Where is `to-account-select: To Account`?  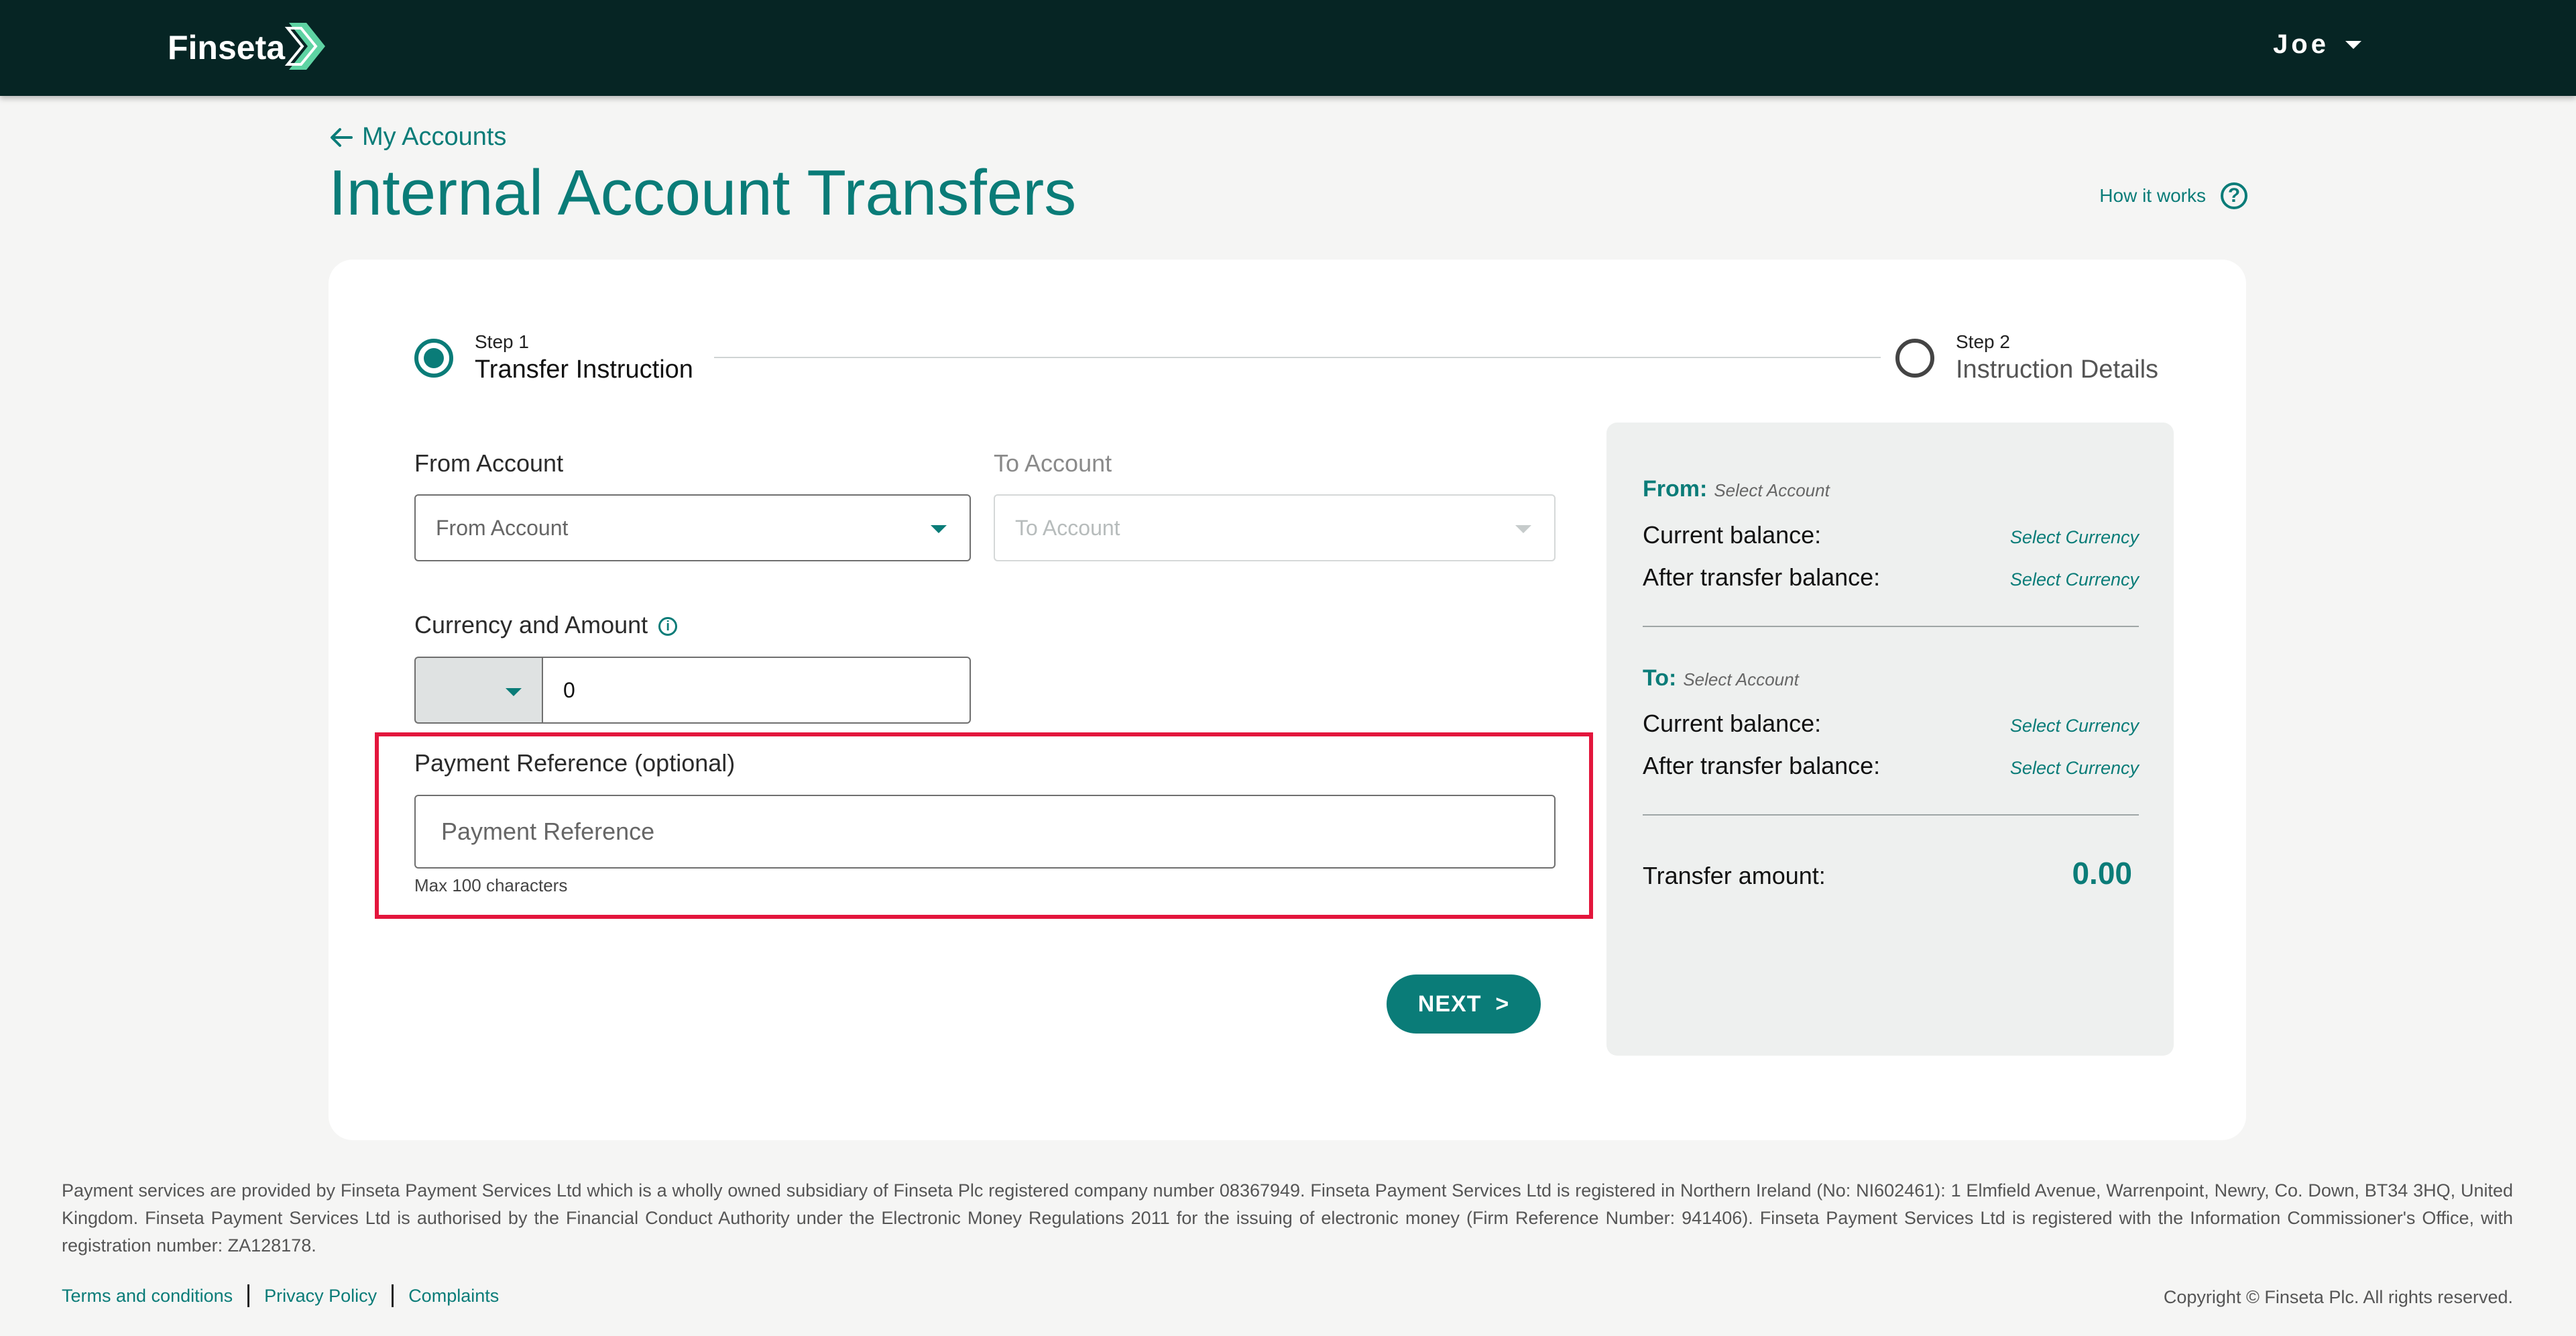 to-account-select: To Account is located at coordinates (1275, 527).